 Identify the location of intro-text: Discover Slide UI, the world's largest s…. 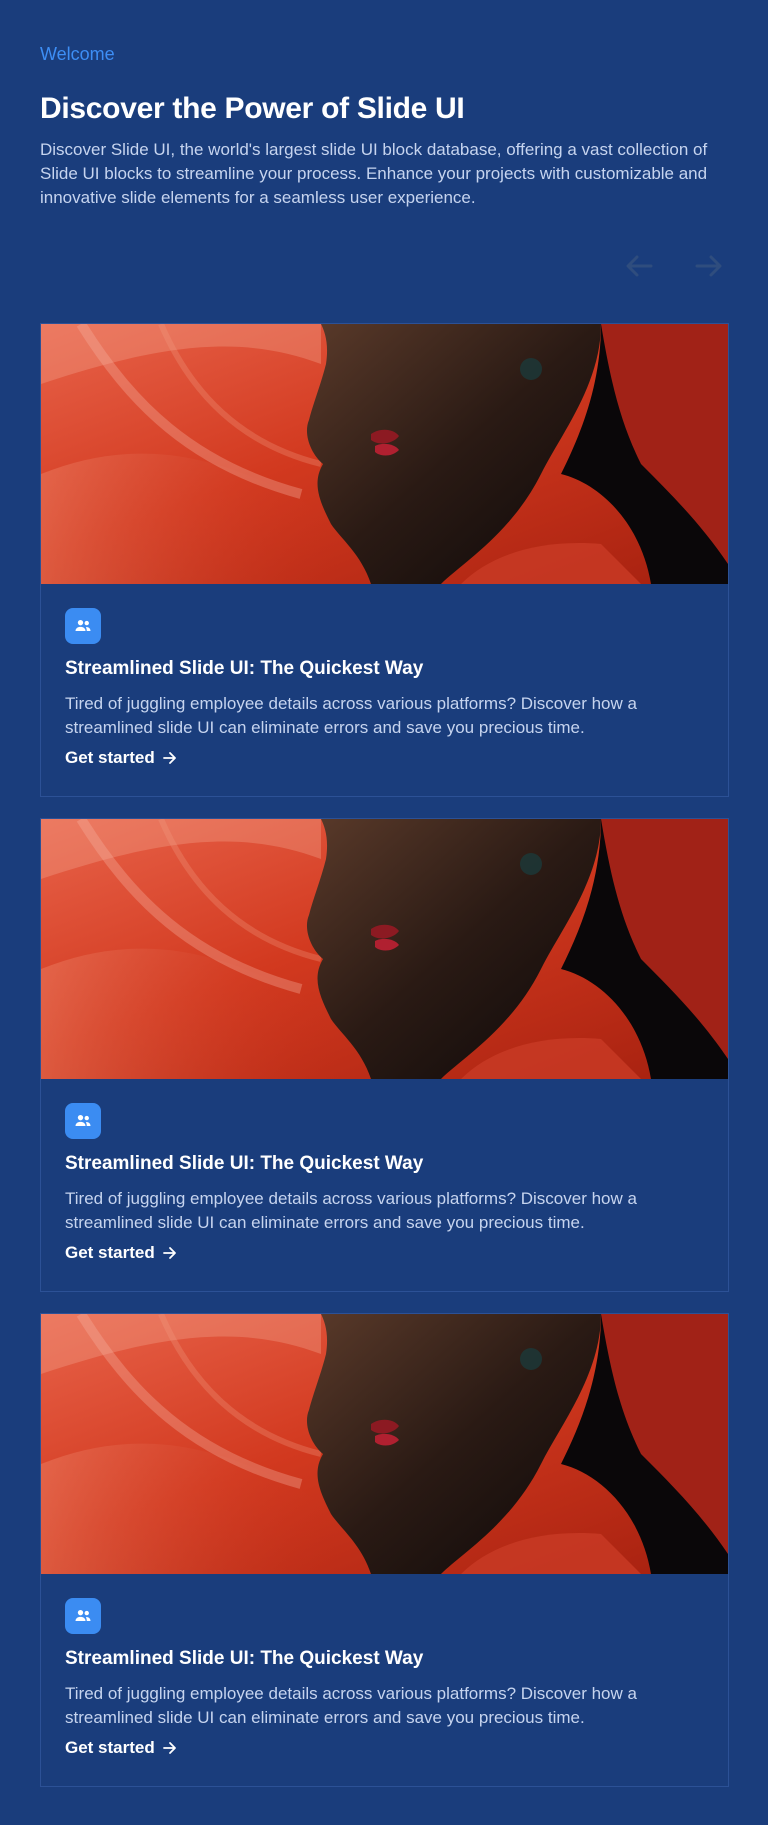
(374, 173).